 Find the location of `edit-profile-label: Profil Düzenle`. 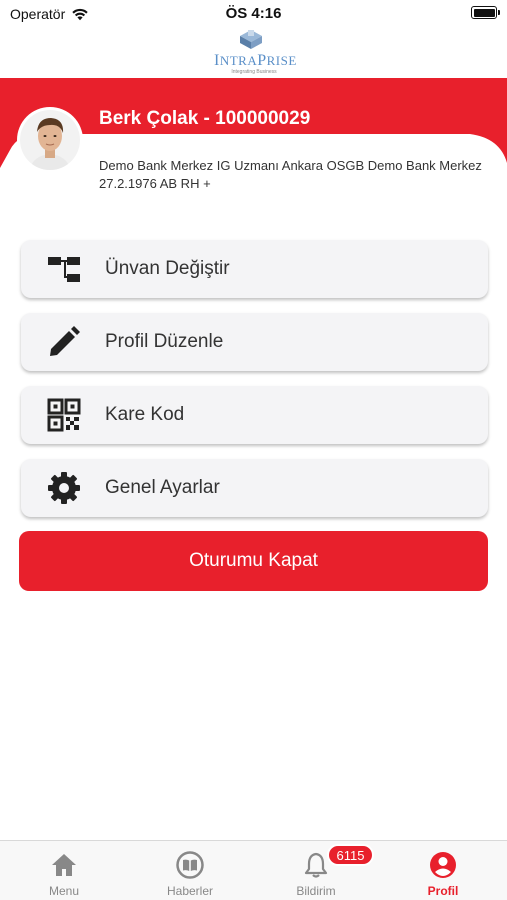

edit-profile-label: Profil Düzenle is located at coordinates (164, 341).